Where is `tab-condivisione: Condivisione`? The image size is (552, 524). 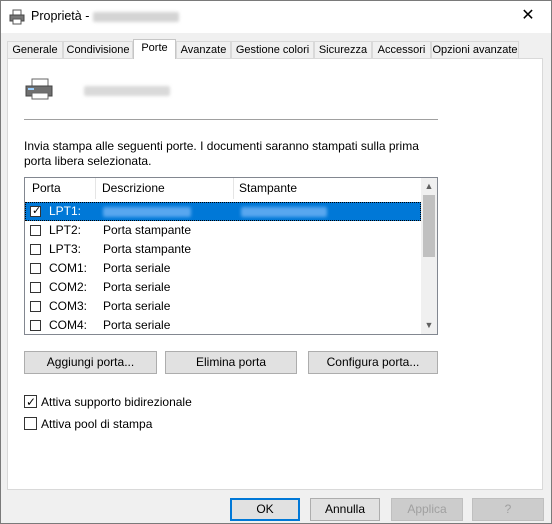 tab-condivisione: Condivisione is located at coordinates (98, 49).